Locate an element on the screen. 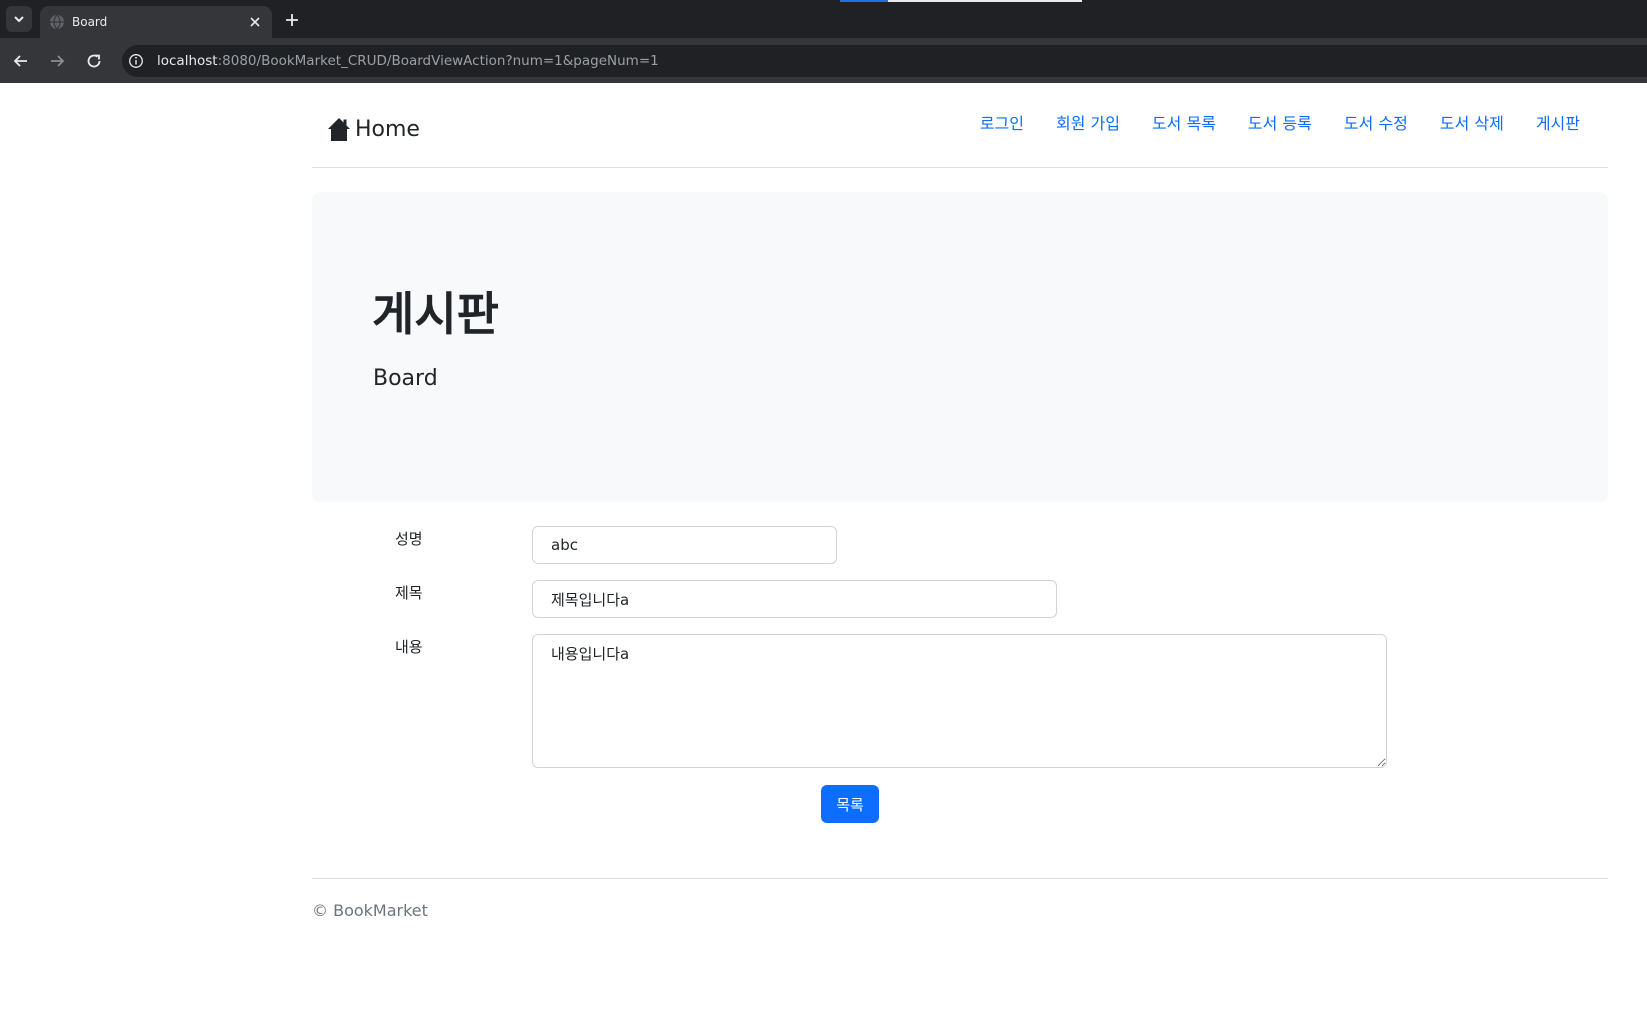 The width and height of the screenshot is (1647, 1009). reload-icon is located at coordinates (94, 61).